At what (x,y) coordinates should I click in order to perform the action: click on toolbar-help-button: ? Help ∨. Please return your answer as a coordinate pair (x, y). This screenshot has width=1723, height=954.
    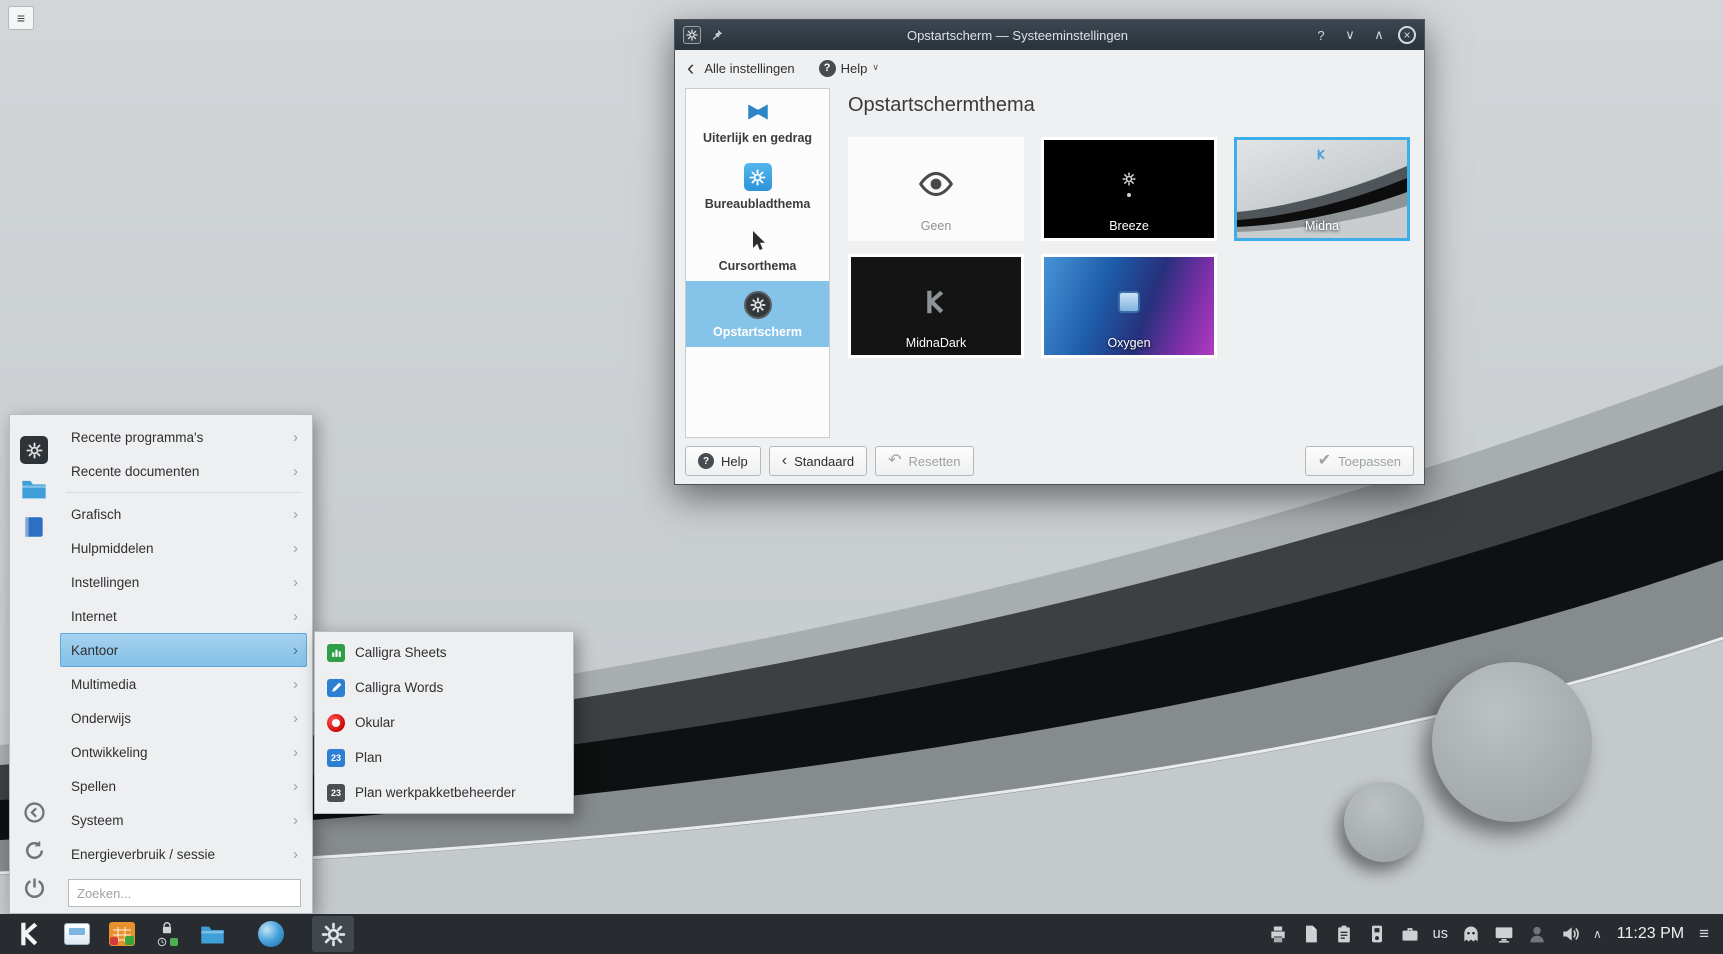
    Looking at the image, I should click on (848, 68).